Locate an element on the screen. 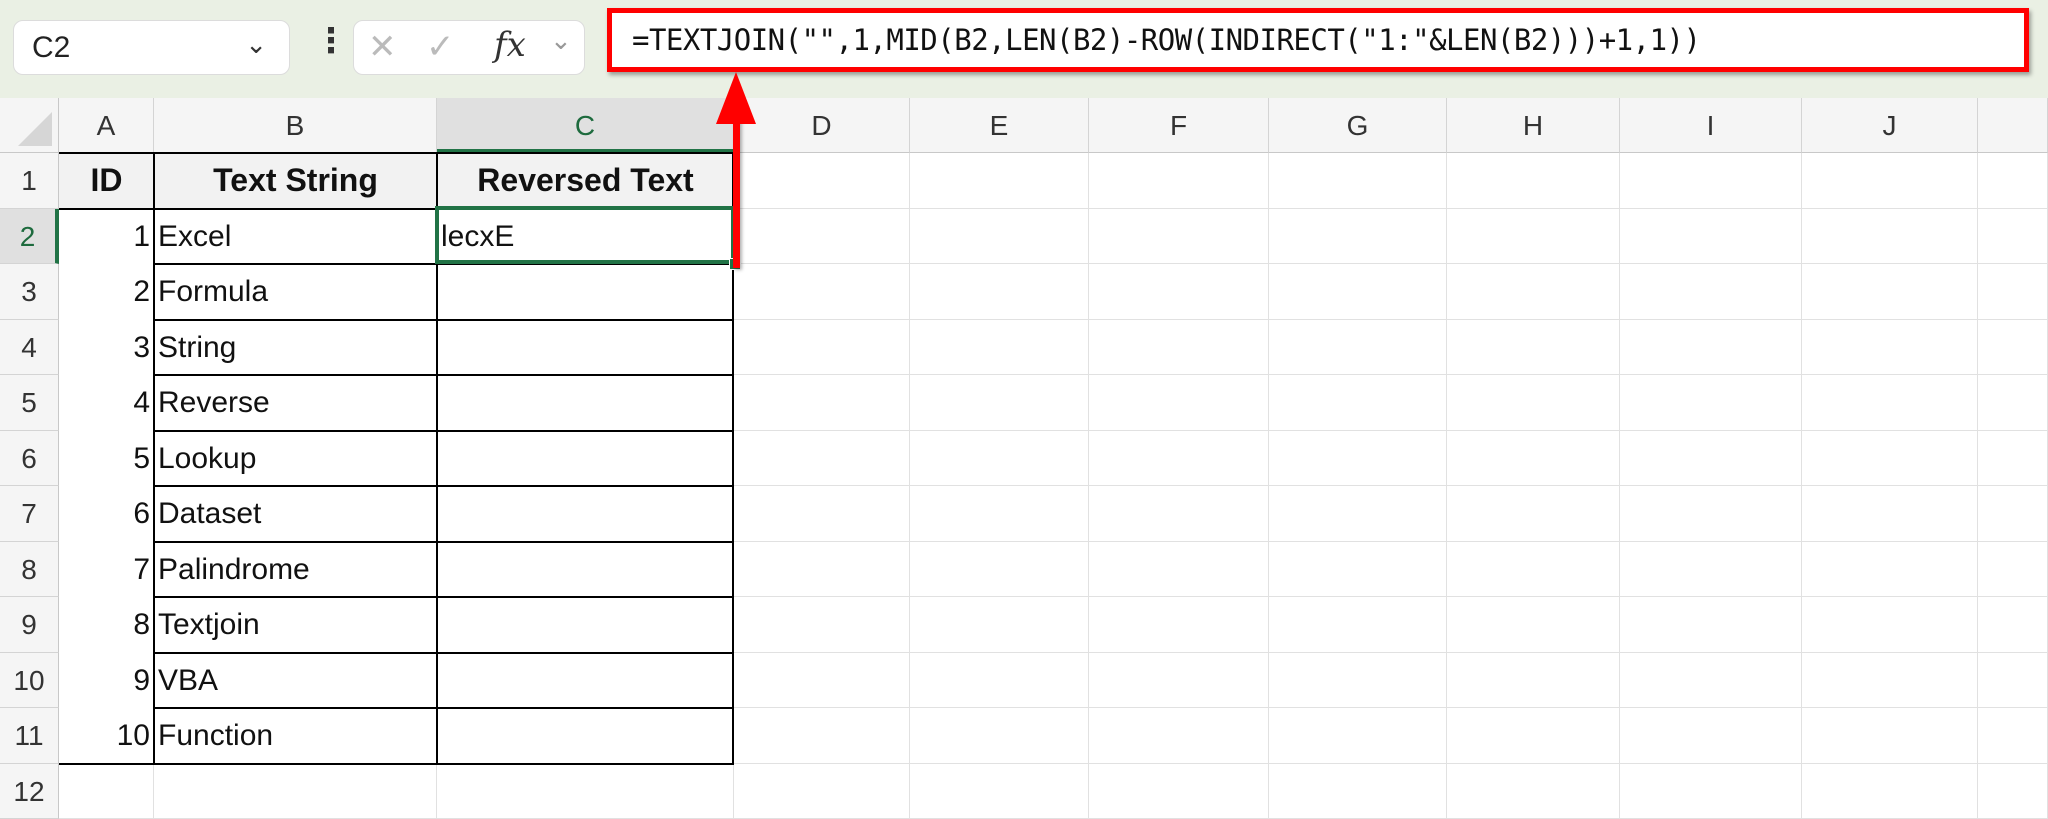  row-header-8: 8 is located at coordinates (29, 570).